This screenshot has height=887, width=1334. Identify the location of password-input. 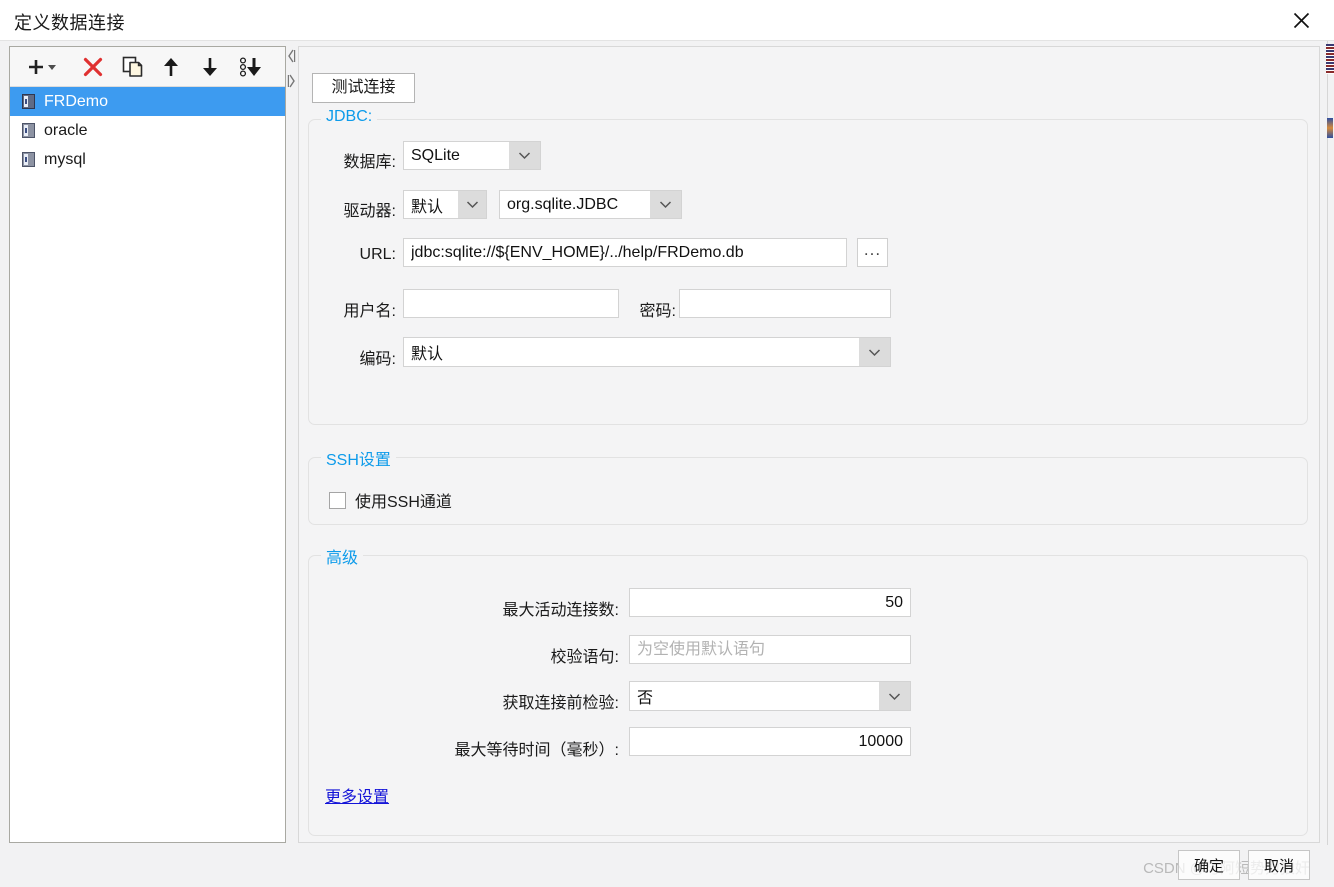
(785, 303).